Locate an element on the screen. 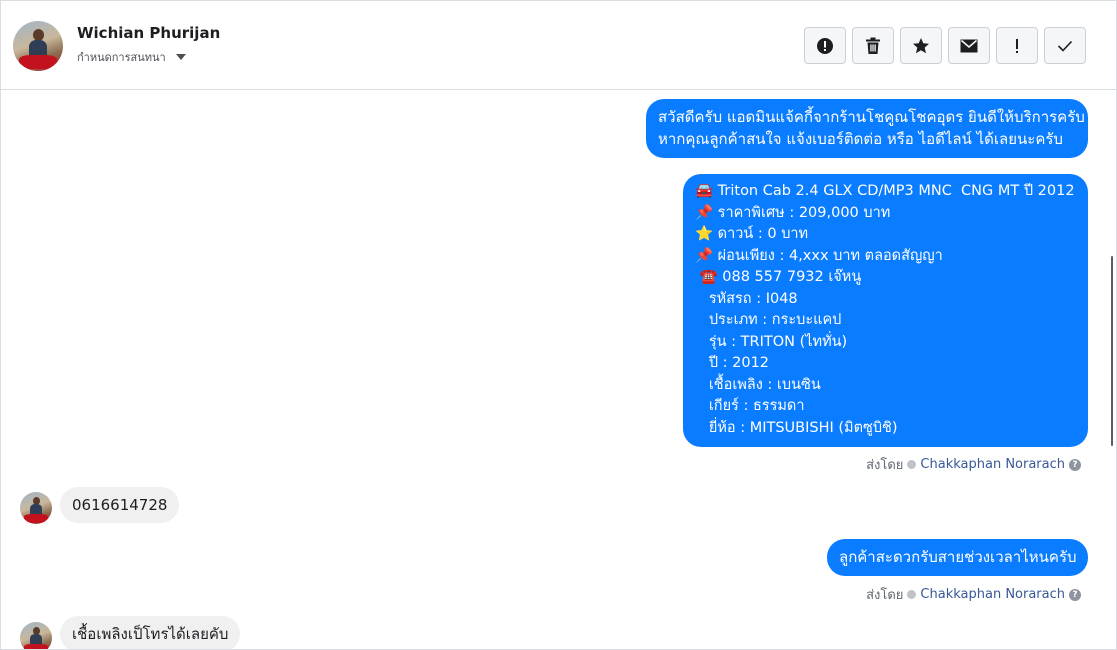 This screenshot has width=1117, height=650. star-icon is located at coordinates (921, 45).